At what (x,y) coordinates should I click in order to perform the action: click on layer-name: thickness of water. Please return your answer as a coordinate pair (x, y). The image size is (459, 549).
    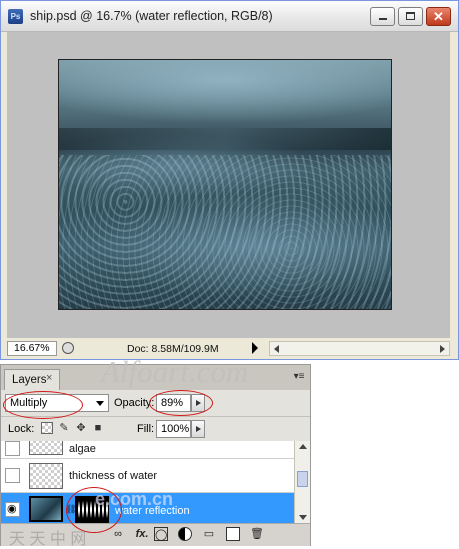
    Looking at the image, I should click on (113, 476).